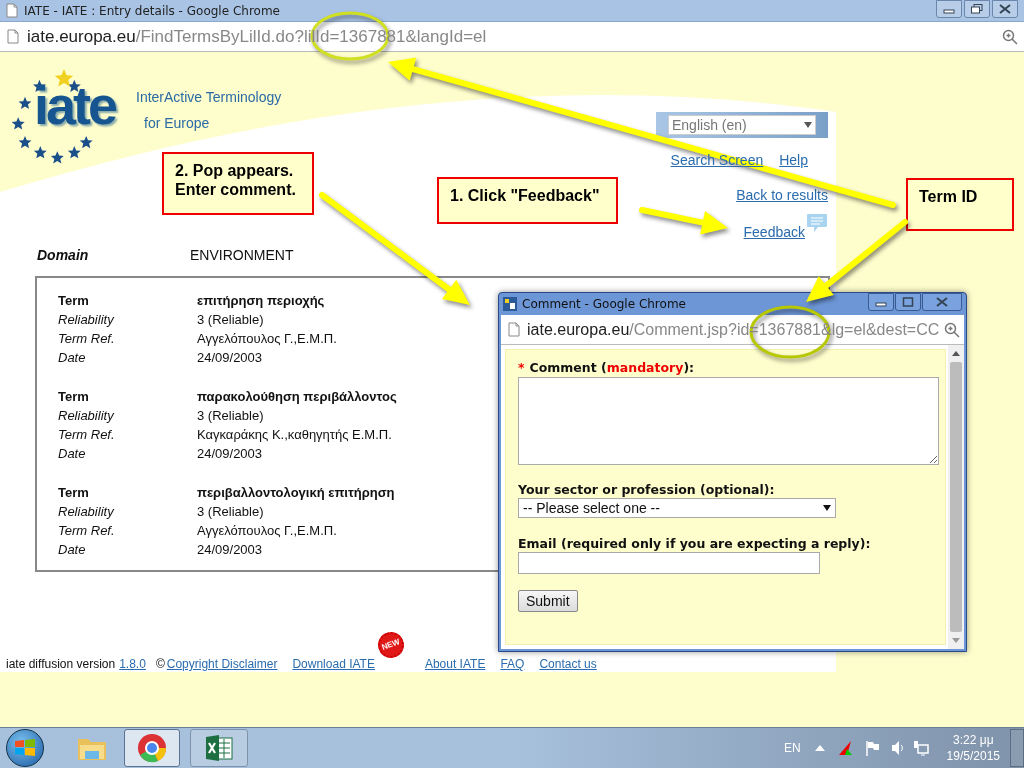 The image size is (1024, 768). I want to click on email-field, so click(669, 563).